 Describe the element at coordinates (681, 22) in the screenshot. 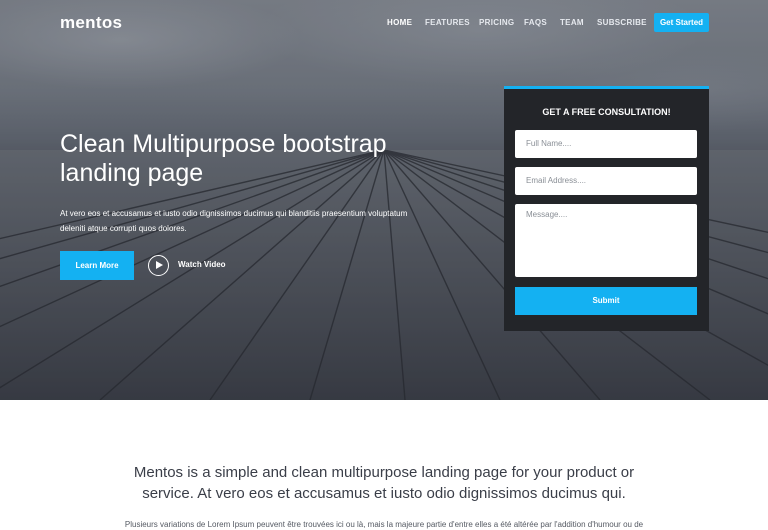

I see `get-started-button: Get Started` at that location.